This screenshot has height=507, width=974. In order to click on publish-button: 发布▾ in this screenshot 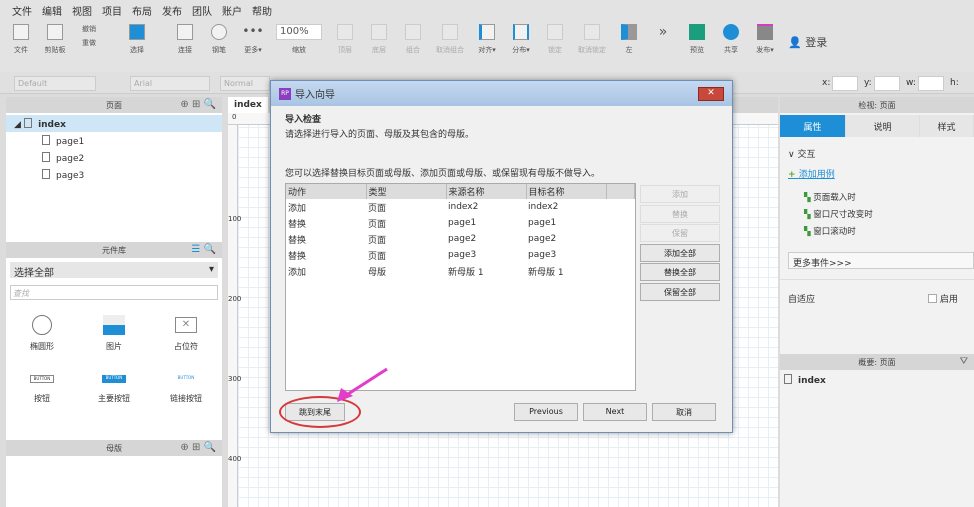, I will do `click(765, 39)`.